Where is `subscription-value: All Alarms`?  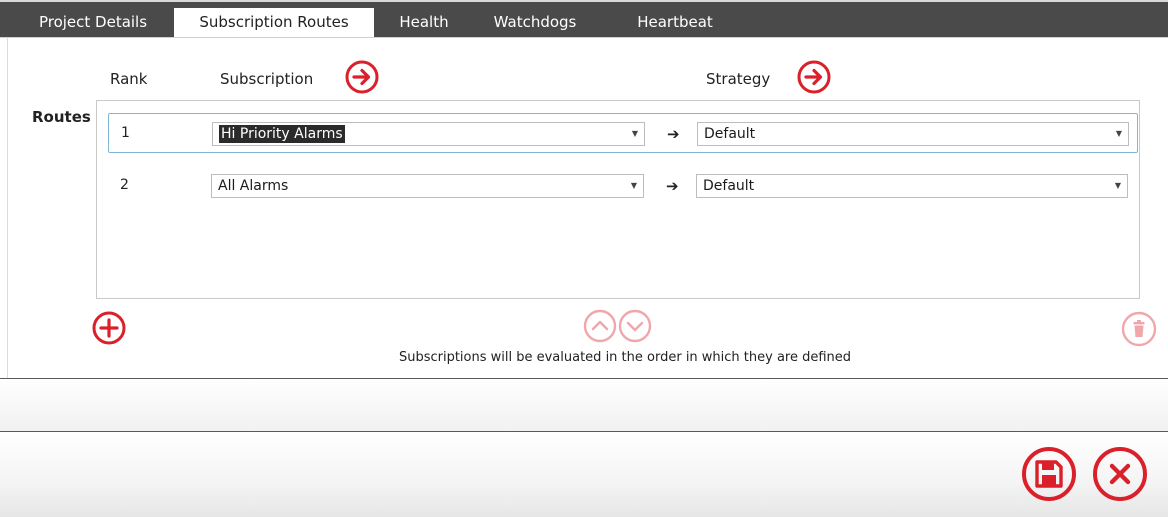
subscription-value: All Alarms is located at coordinates (253, 186).